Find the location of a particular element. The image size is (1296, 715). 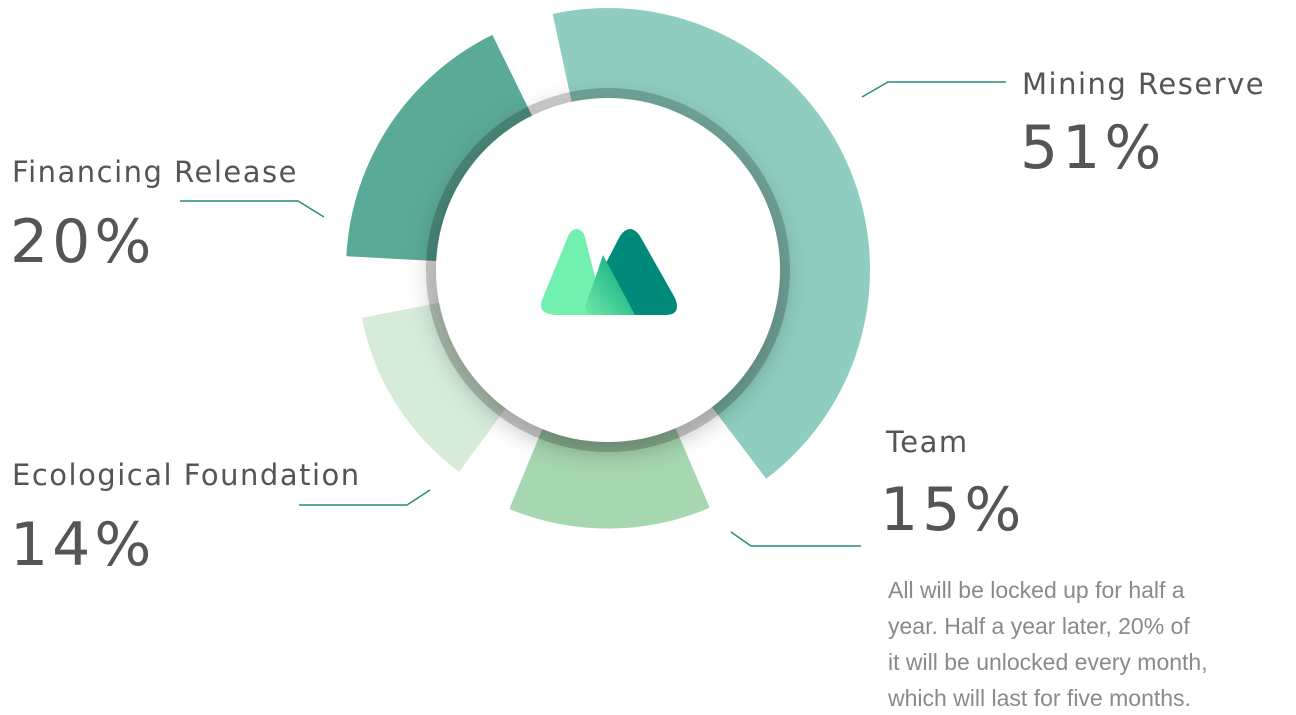

slice-label-team: Team is located at coordinates (927, 442).